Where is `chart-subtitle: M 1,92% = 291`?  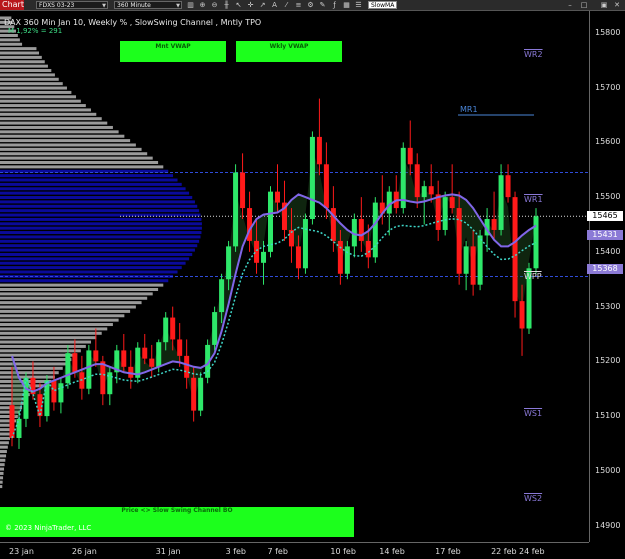
chart-subtitle: M 1,92% = 291 is located at coordinates (35, 31).